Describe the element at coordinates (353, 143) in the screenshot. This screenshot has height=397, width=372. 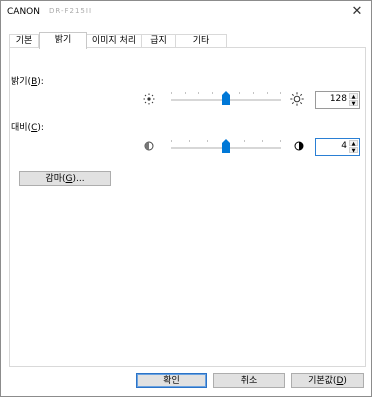
I see `contrast-spin-up-button: ▲` at that location.